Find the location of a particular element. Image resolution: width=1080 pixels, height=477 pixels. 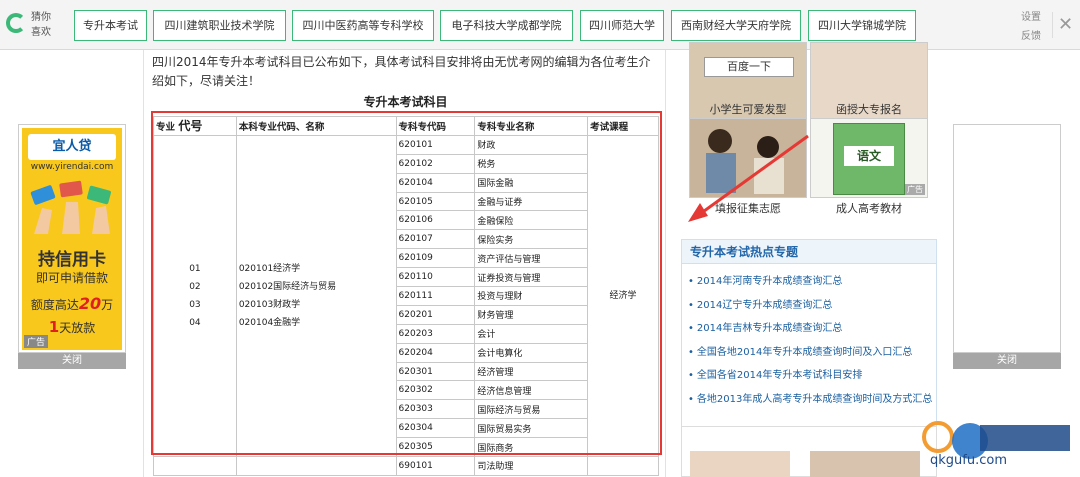

table-row: 690101 司法助理 is located at coordinates (406, 466).